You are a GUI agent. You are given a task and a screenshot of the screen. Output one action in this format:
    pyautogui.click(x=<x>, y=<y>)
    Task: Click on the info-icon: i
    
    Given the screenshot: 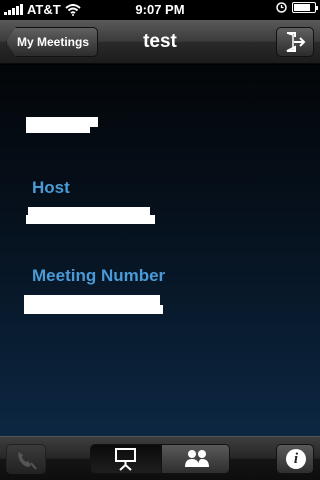 What is the action you would take?
    pyautogui.click(x=296, y=459)
    